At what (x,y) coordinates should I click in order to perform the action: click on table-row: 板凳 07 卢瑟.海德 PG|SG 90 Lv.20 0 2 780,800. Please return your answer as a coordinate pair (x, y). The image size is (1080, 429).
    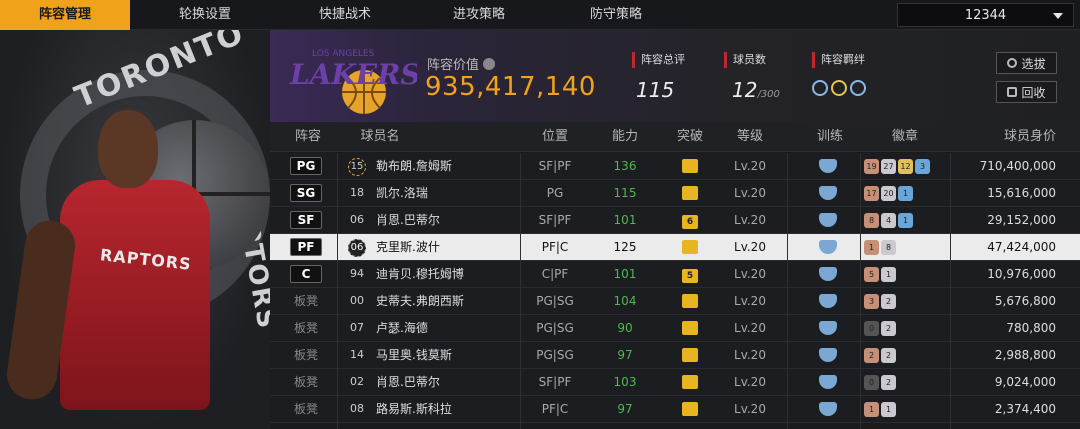
    Looking at the image, I should click on (675, 328).